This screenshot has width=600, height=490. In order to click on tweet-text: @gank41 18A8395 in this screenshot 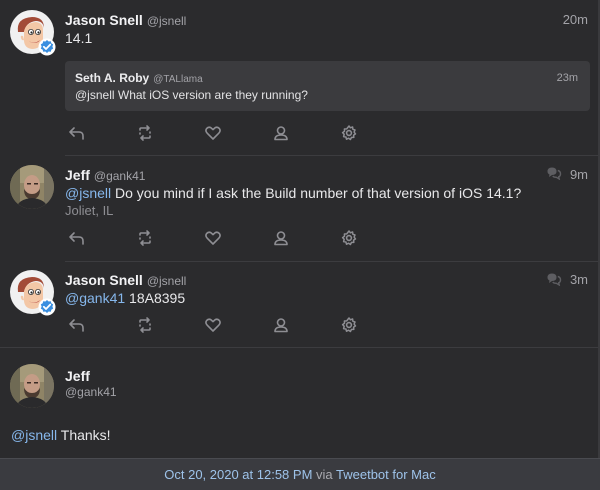, I will do `click(125, 298)`.